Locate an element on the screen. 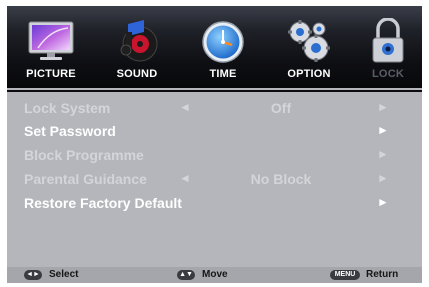 This screenshot has width=429, height=287. monitor-icon is located at coordinates (51, 40).